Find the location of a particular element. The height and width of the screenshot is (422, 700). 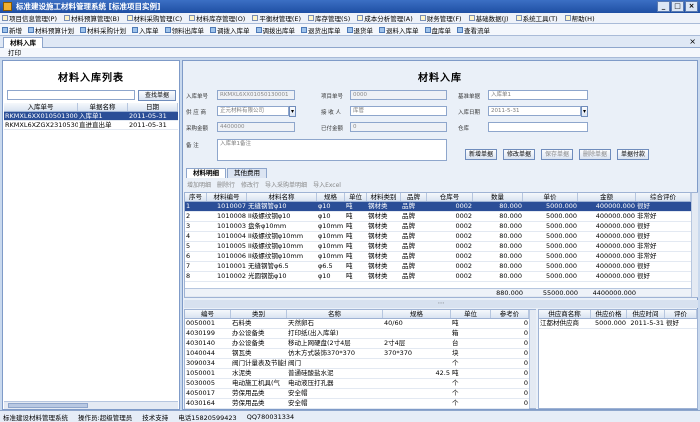

toolbar-button-6: 调拨出库单 is located at coordinates (275, 30).